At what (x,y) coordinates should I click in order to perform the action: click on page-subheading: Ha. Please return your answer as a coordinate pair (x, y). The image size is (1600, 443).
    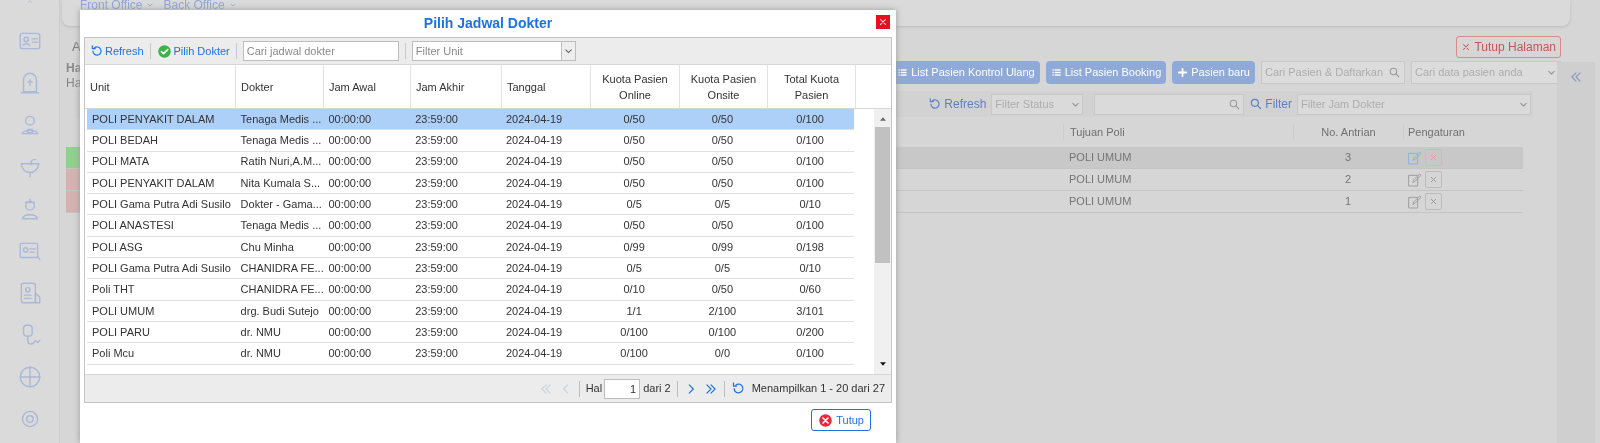
    Looking at the image, I should click on (74, 83).